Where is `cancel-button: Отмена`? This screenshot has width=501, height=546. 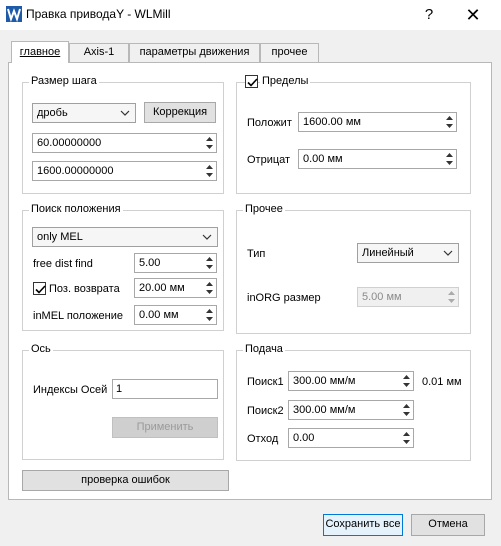
cancel-button: Отмена is located at coordinates (448, 525).